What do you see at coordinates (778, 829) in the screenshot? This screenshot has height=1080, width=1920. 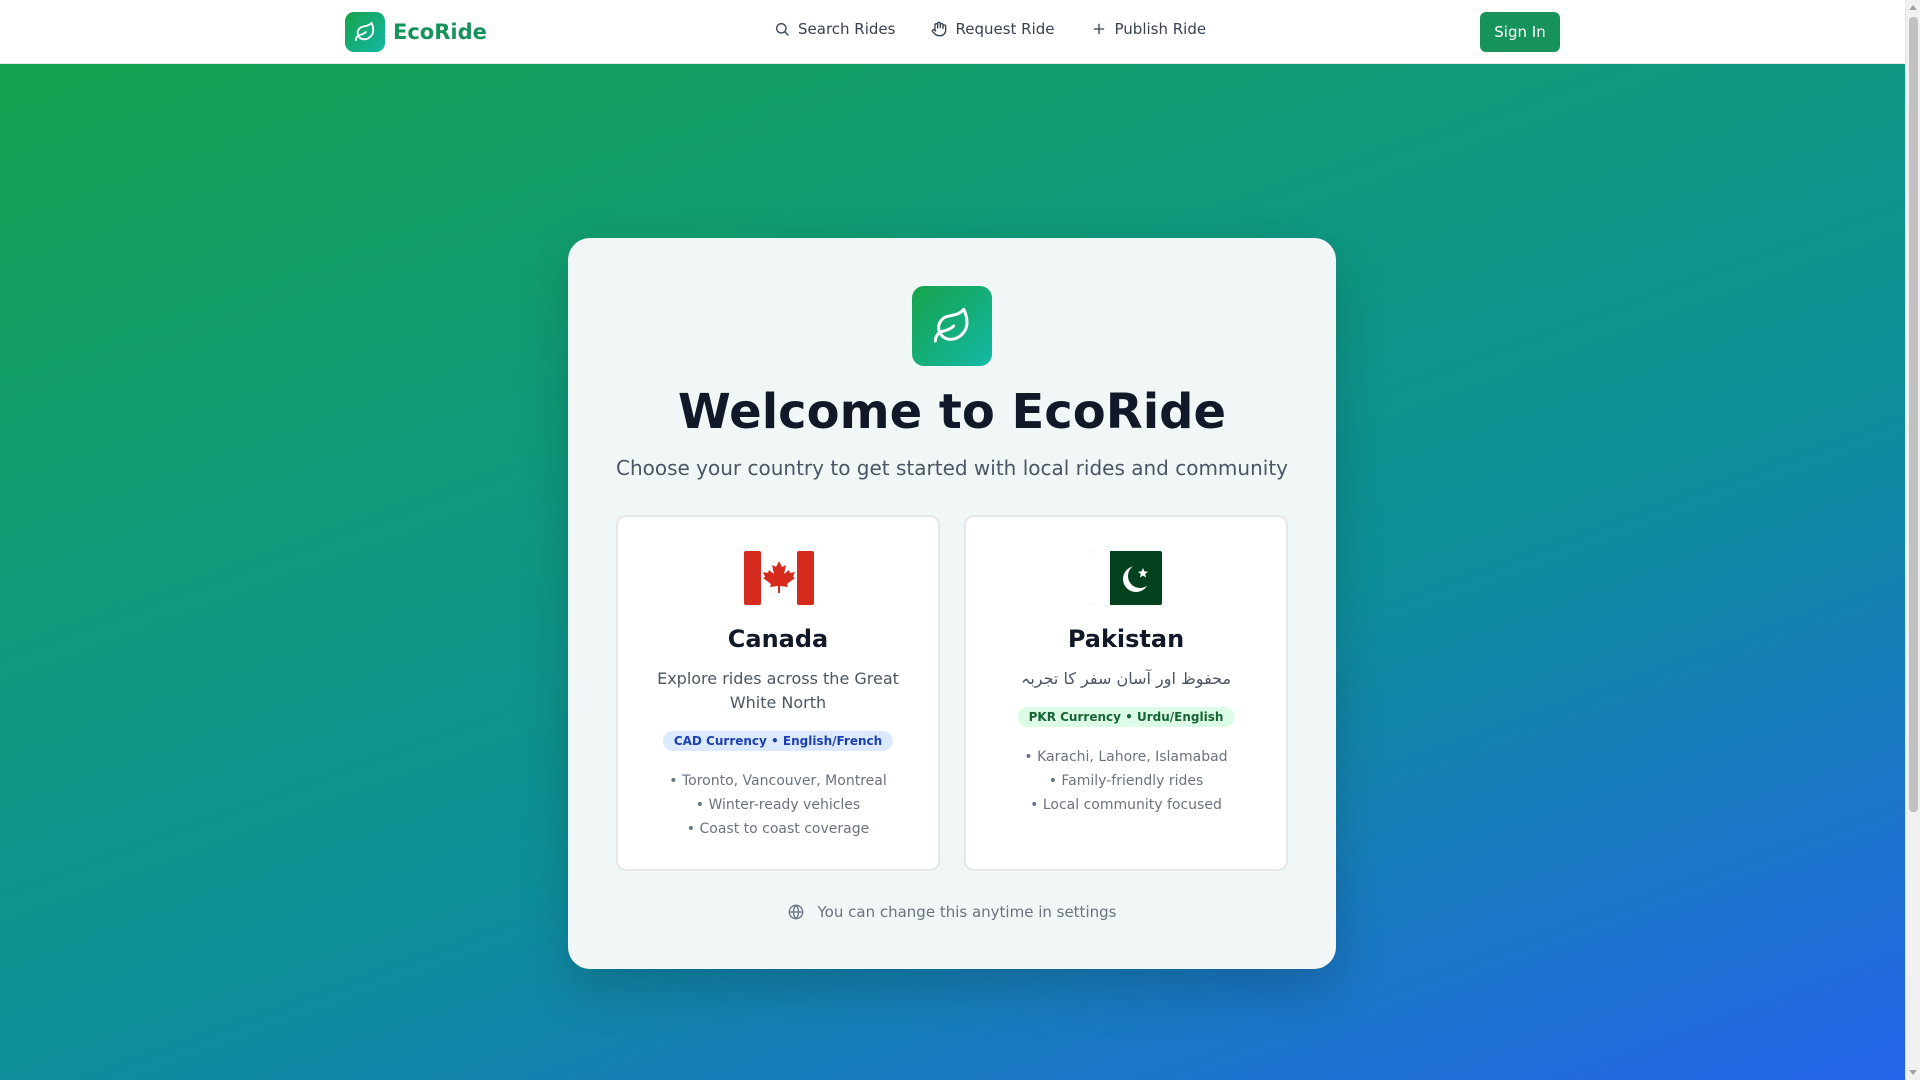 I see `feature-item: • Coast to coast coverage` at bounding box center [778, 829].